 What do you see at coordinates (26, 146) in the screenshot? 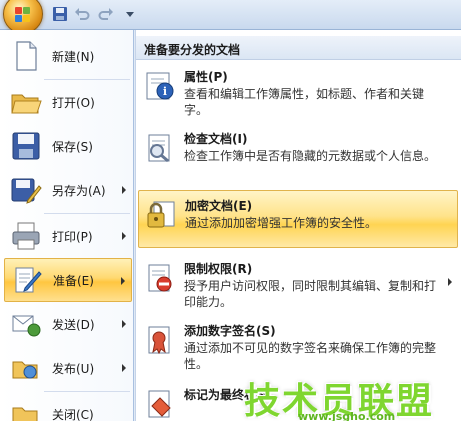
I see `save-disk-icon` at bounding box center [26, 146].